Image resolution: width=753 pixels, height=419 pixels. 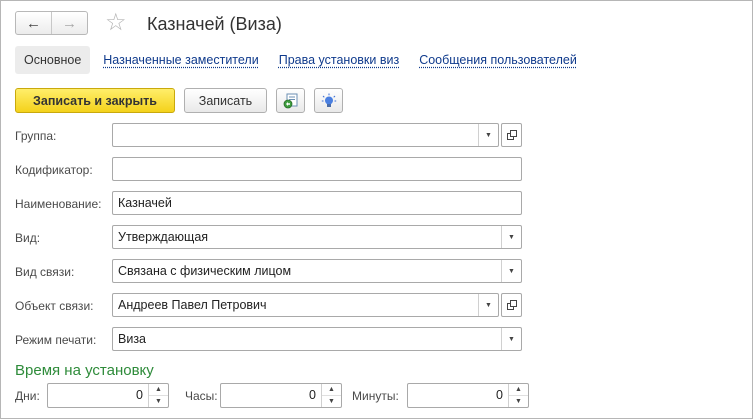 What do you see at coordinates (54, 306) in the screenshot?
I see `link-object-label: Объект связи:` at bounding box center [54, 306].